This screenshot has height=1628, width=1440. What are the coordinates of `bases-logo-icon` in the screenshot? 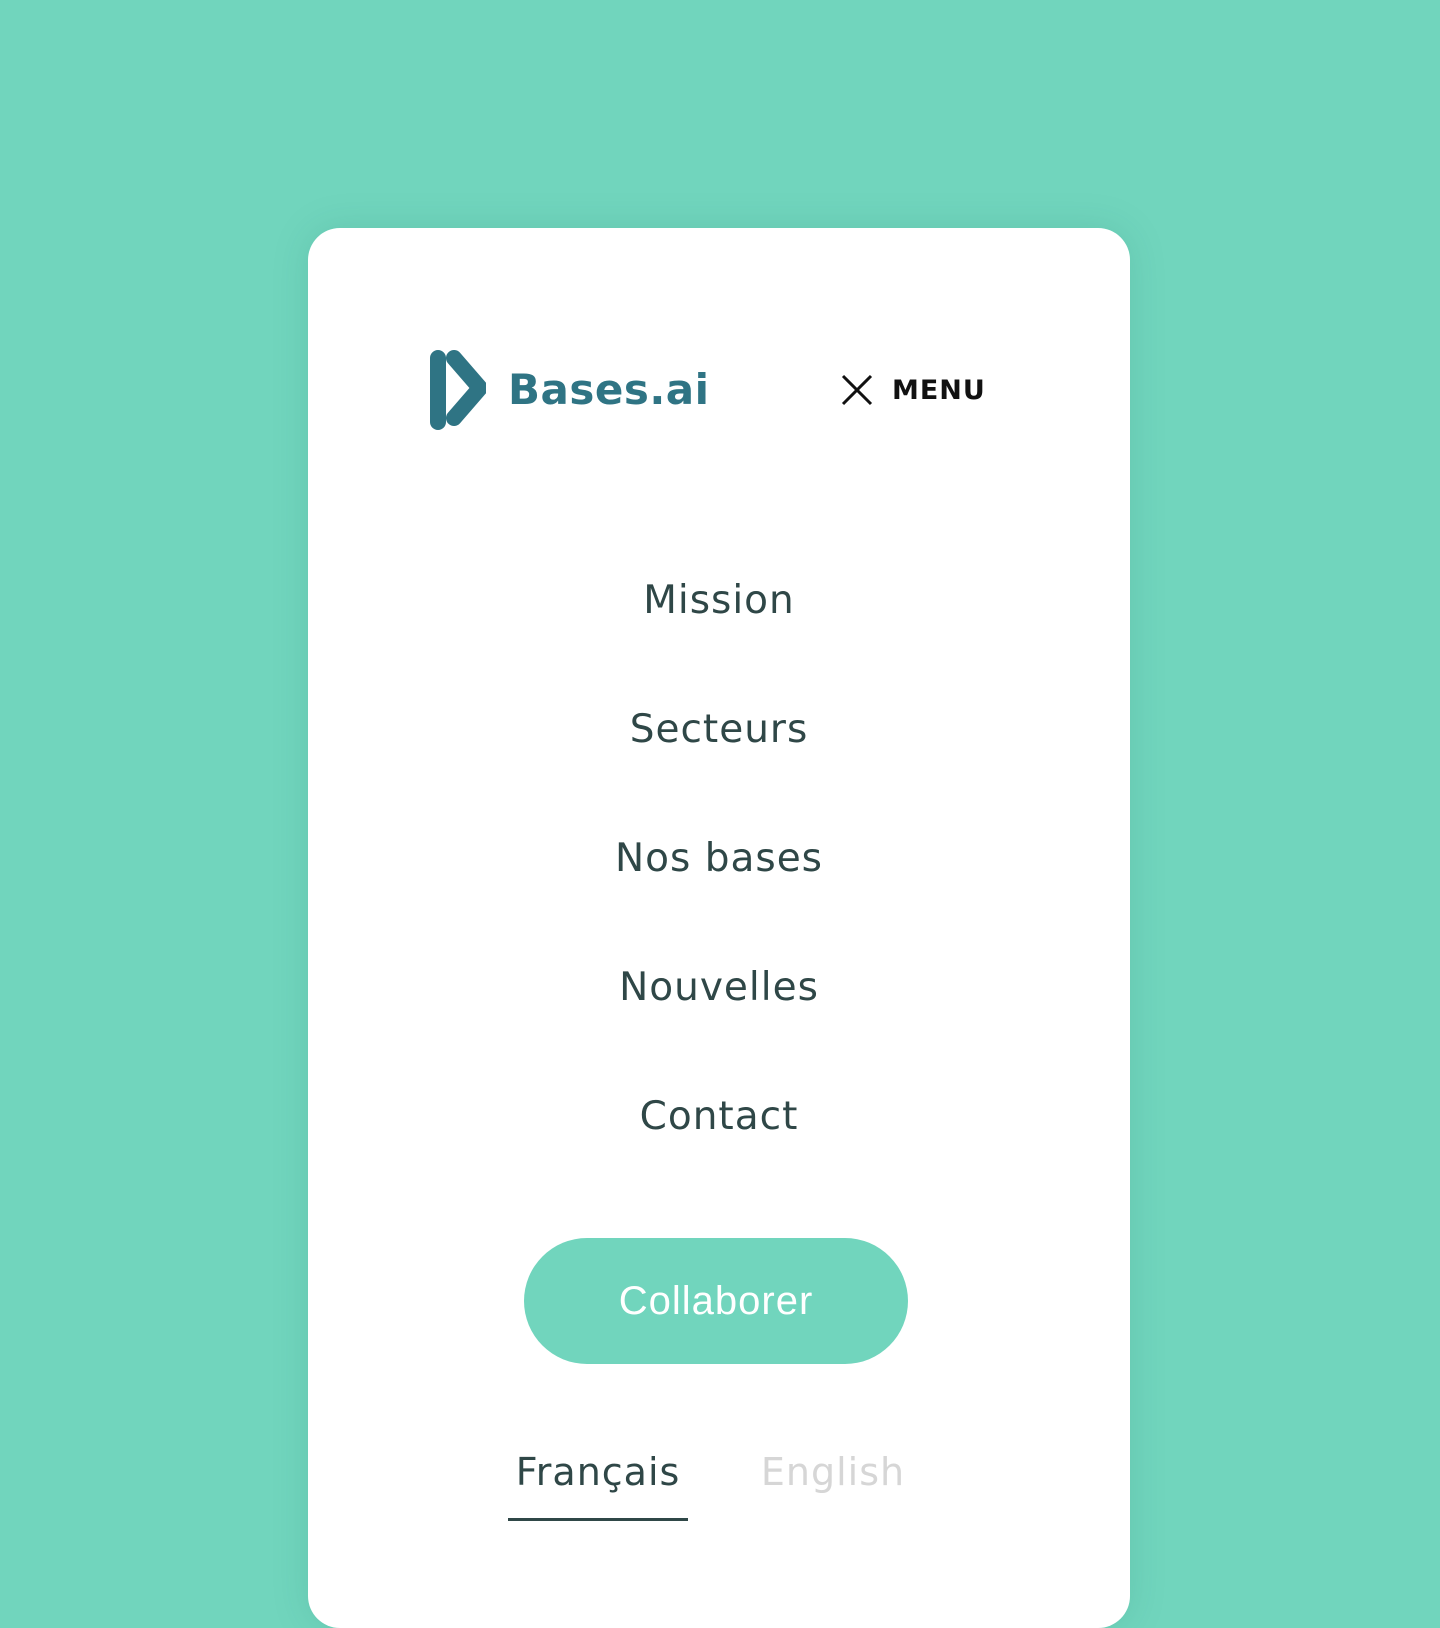 It's located at (458, 390).